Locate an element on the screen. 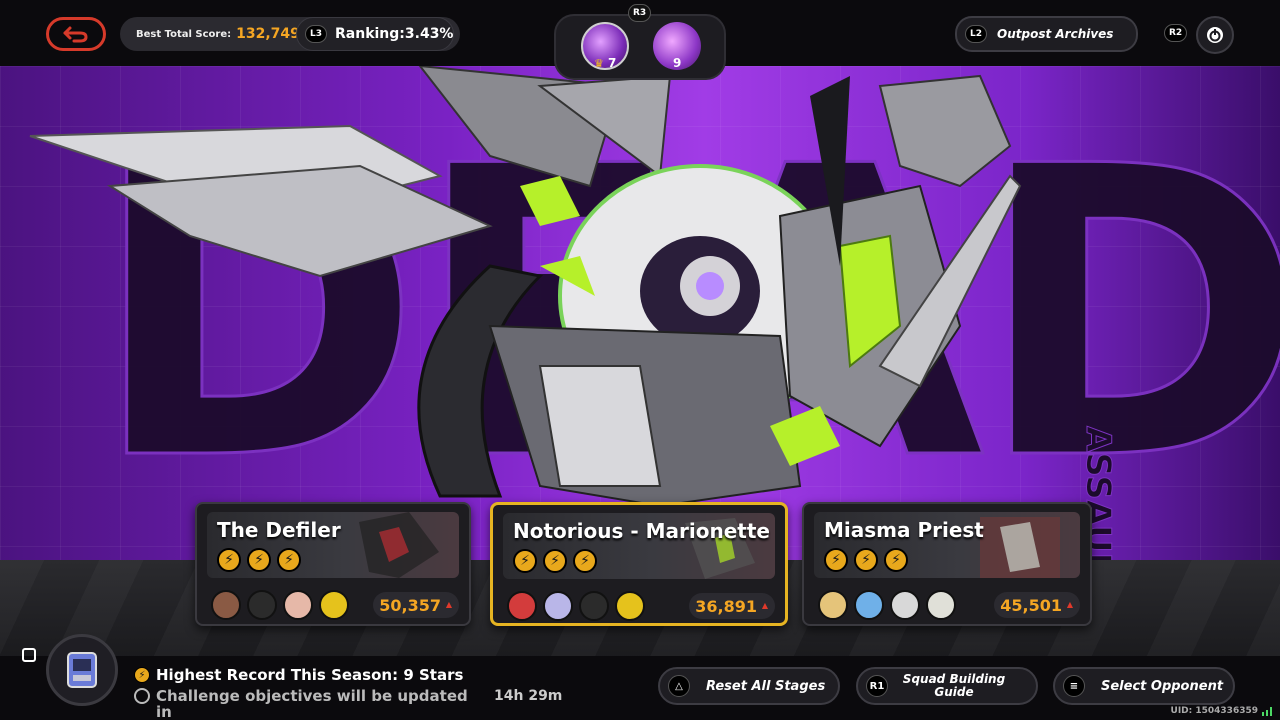  reset-timer: 14h 29m is located at coordinates (528, 696).